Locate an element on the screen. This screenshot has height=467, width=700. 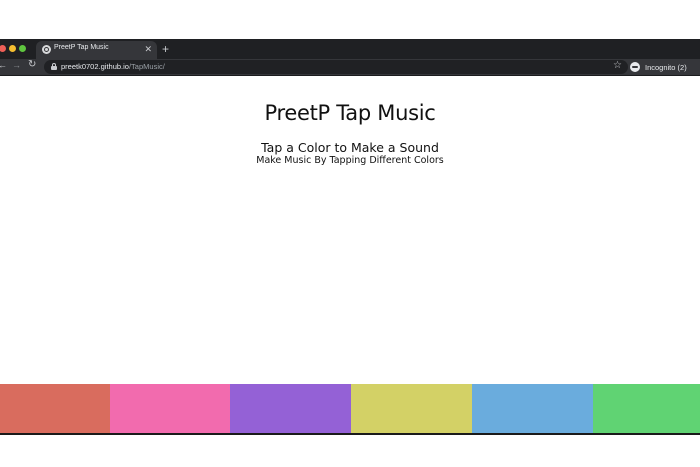
page-title: PreetP Tap Music is located at coordinates (350, 113).